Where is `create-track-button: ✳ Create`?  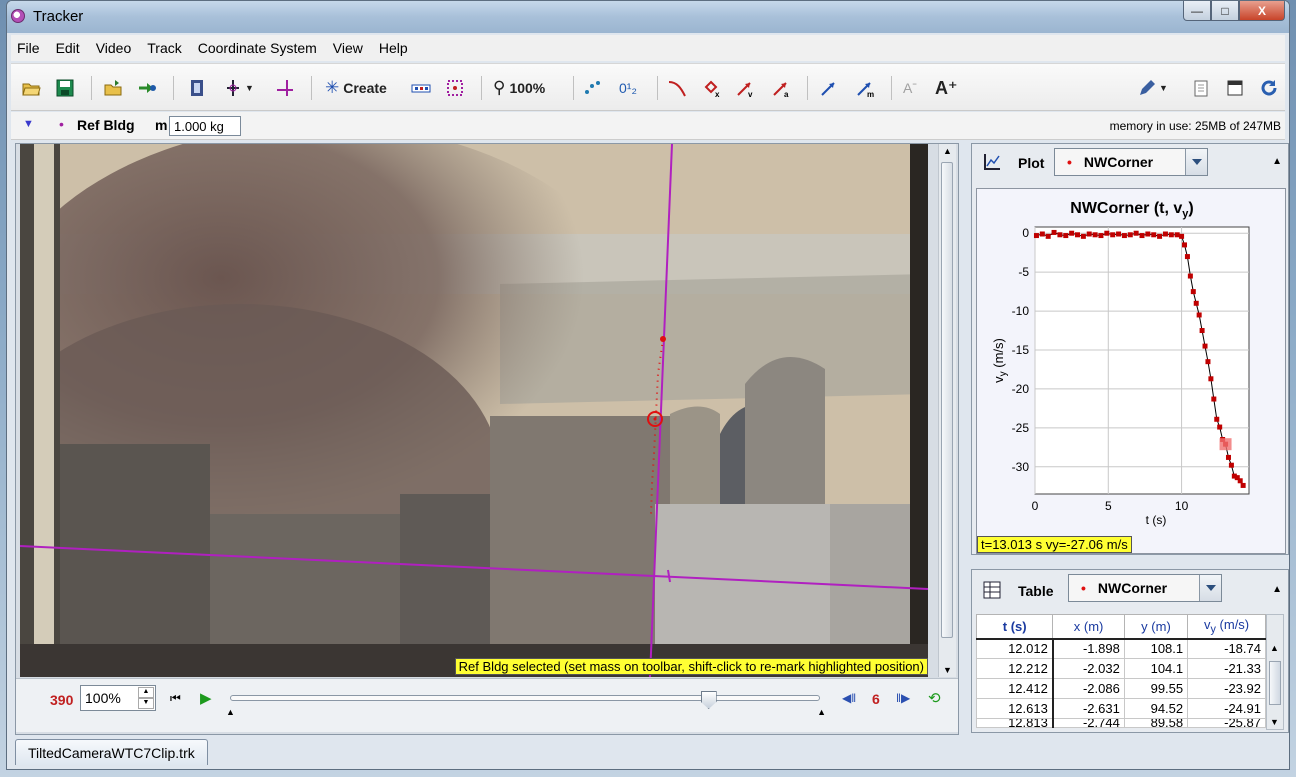 create-track-button: ✳ Create is located at coordinates (356, 88).